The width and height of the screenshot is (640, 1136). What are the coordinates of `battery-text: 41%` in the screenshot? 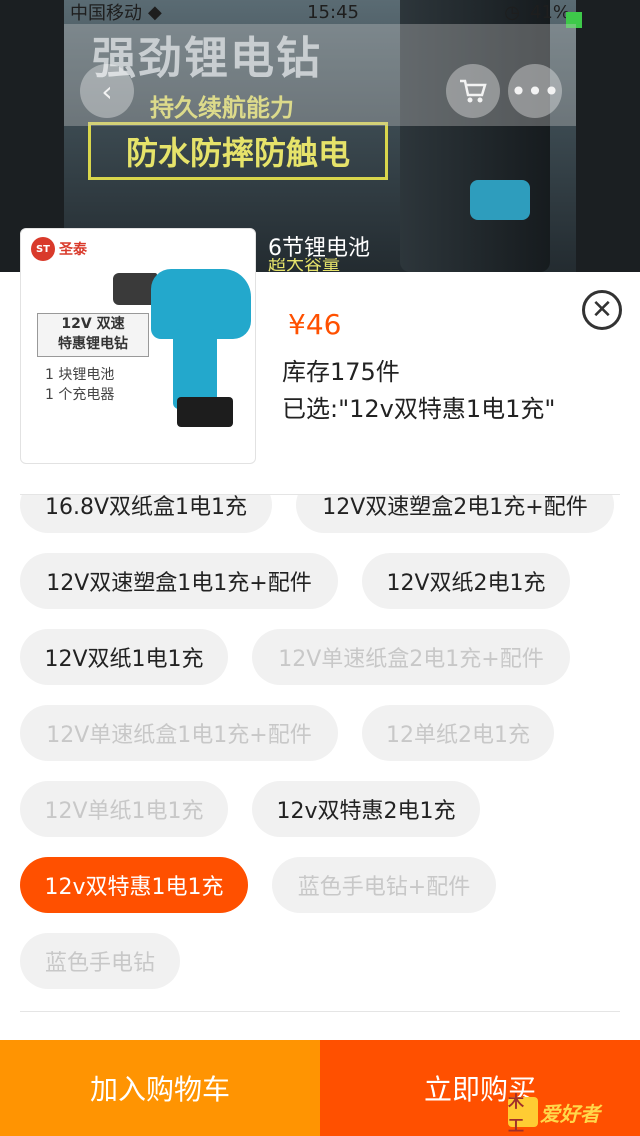 It's located at (549, 12).